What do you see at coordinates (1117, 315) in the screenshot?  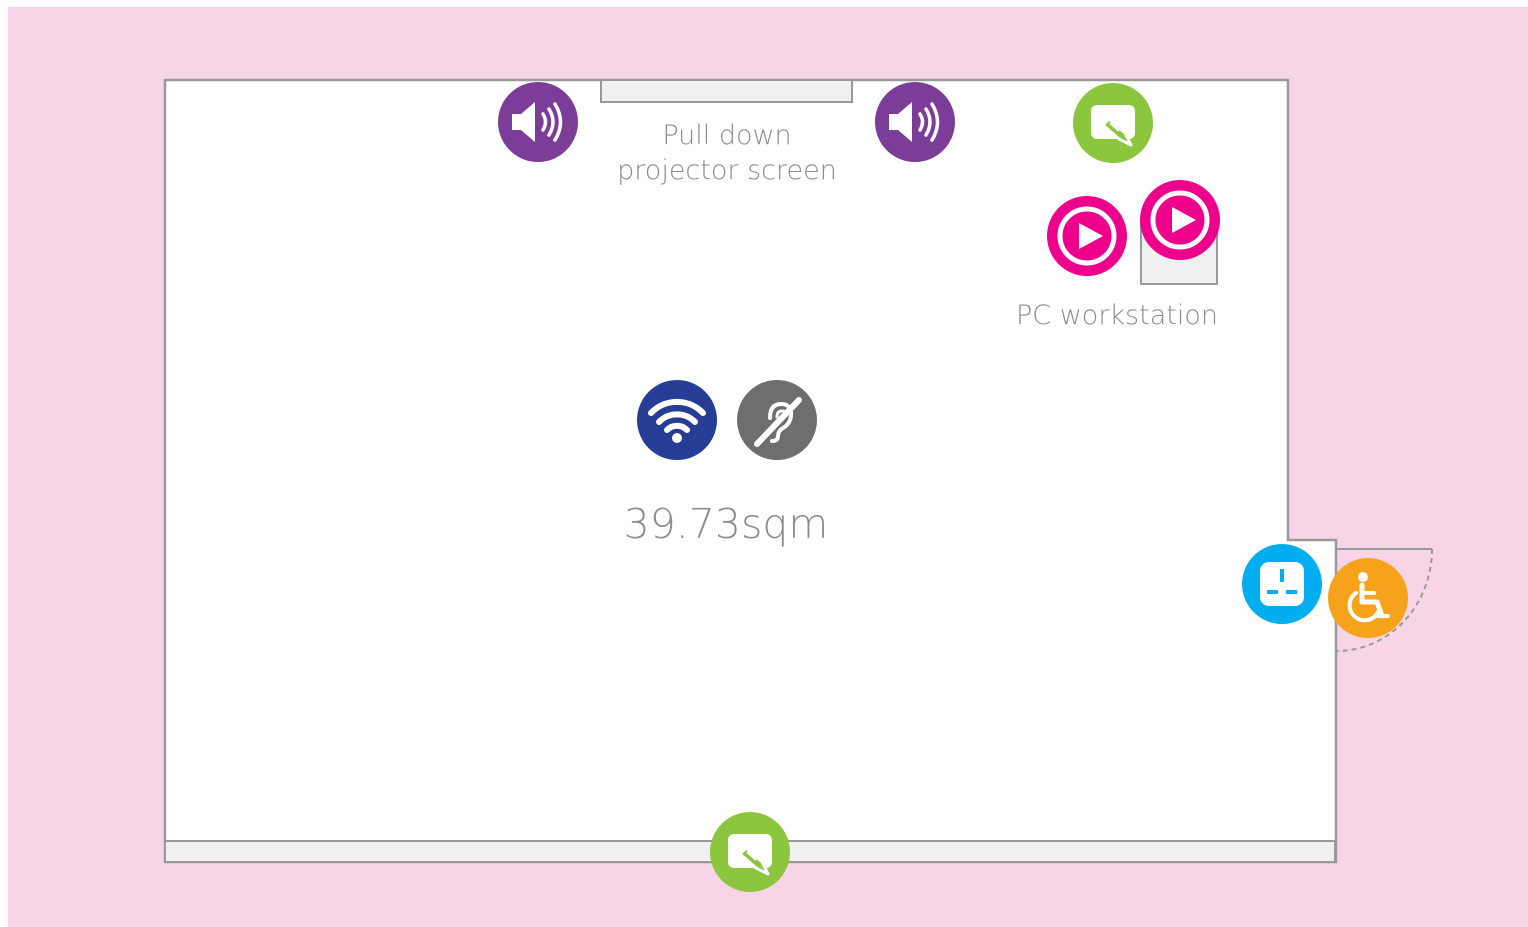 I see `pc-workstation-label: PC workstation` at bounding box center [1117, 315].